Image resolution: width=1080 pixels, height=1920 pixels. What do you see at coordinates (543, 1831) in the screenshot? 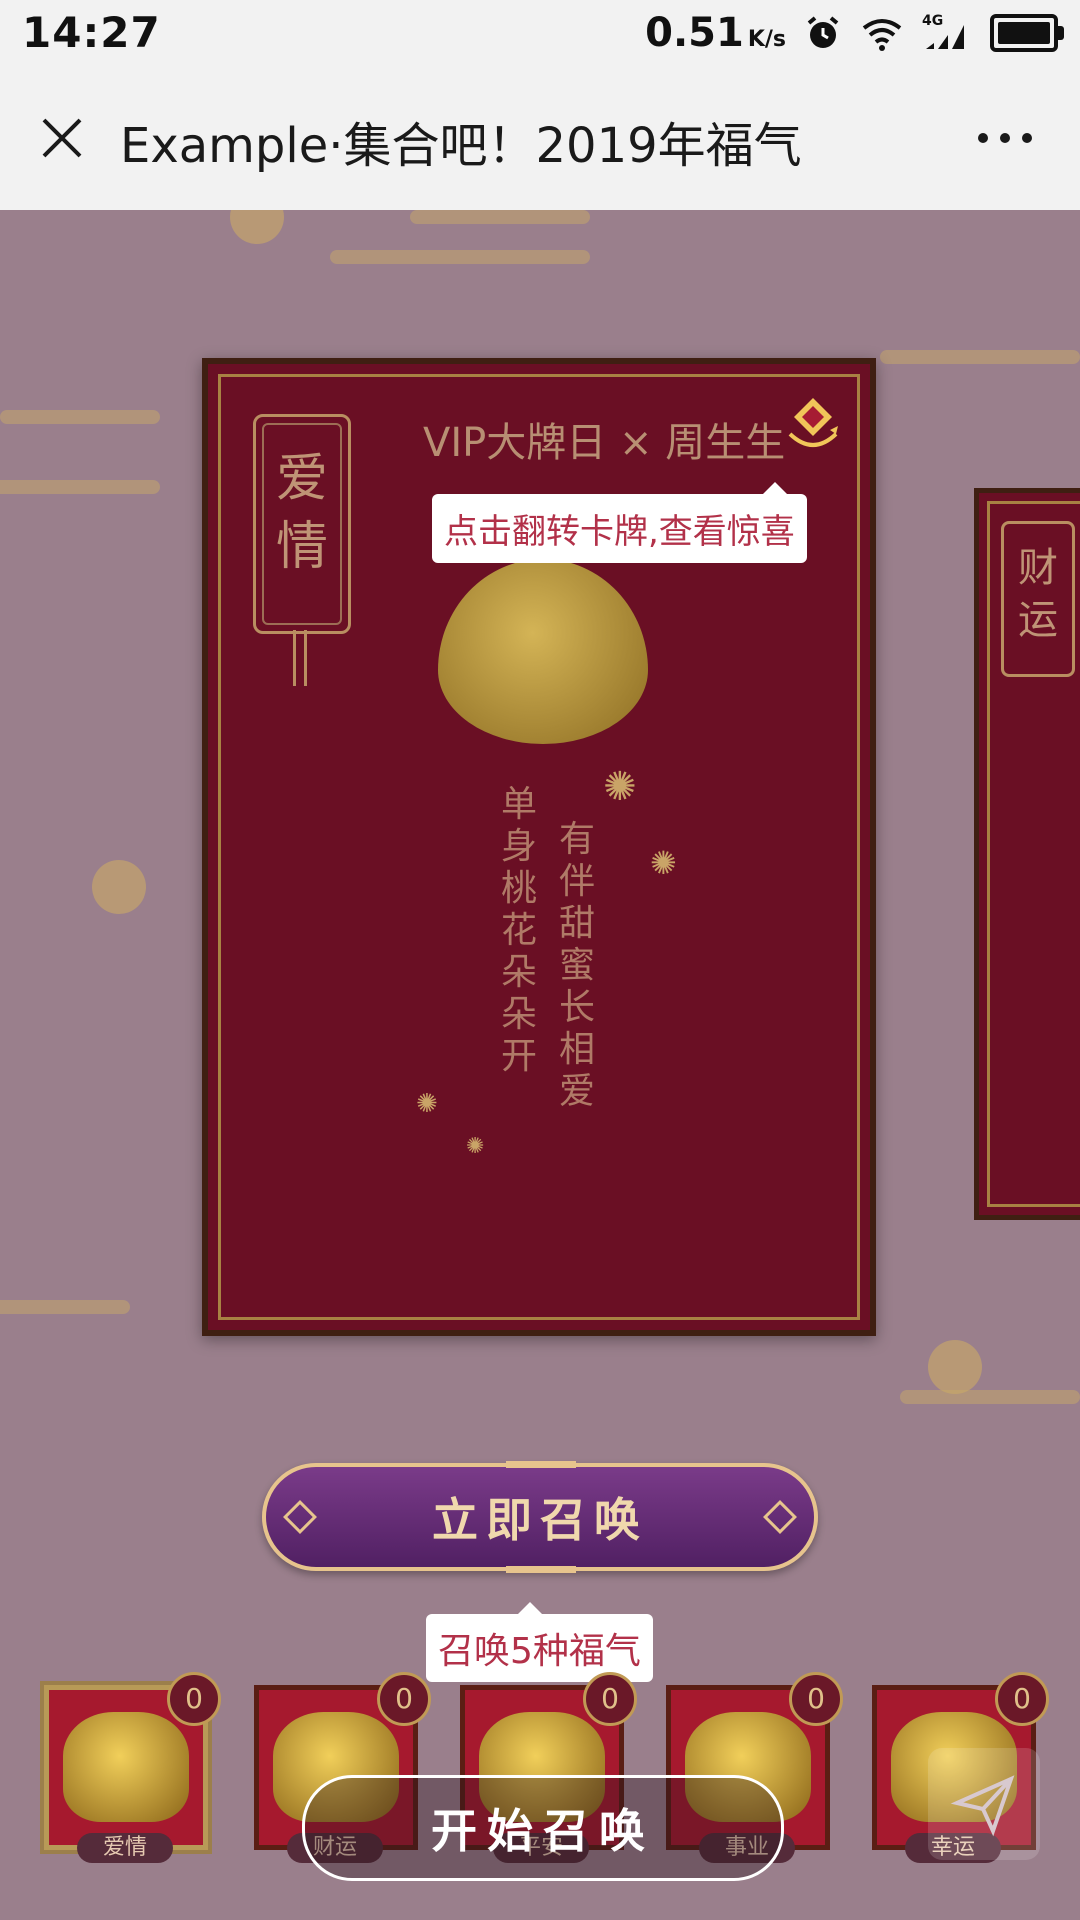
I see `start-summon-label: 开始召唤` at bounding box center [543, 1831].